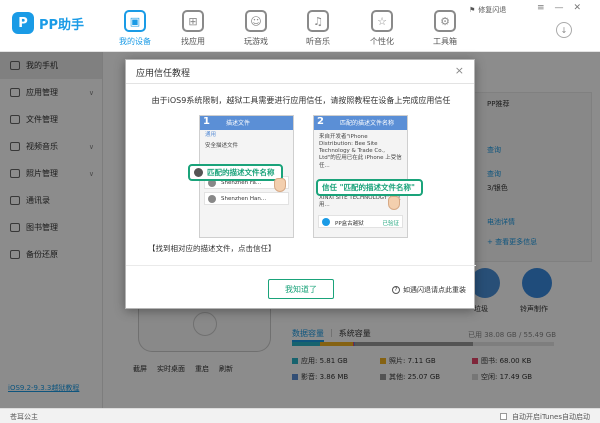  Describe the element at coordinates (301, 289) in the screenshot. I see `got-it-button: 我知道了` at that location.